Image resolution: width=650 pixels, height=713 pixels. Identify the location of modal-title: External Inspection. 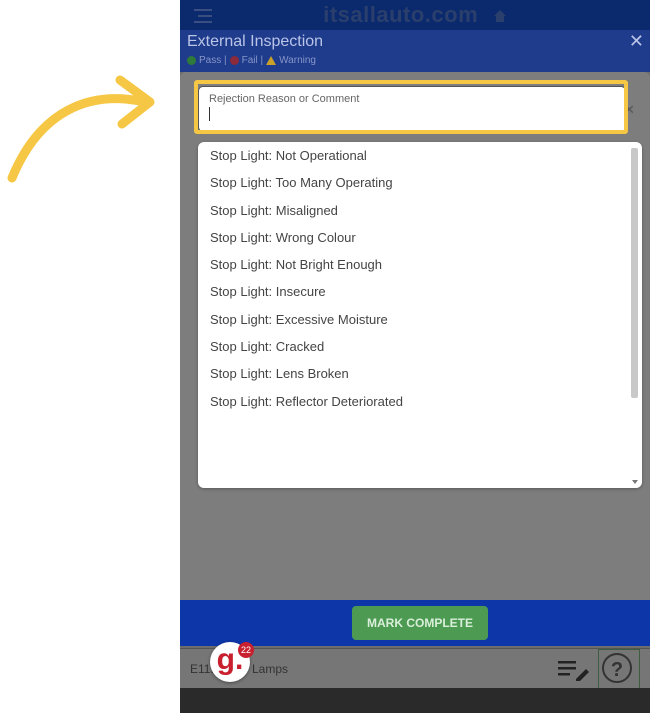
(255, 41).